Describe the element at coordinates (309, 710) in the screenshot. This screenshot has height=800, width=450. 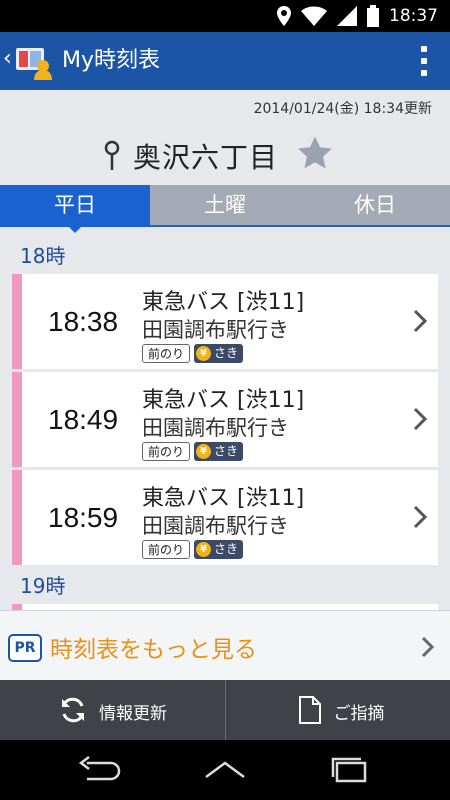
I see `document-icon` at that location.